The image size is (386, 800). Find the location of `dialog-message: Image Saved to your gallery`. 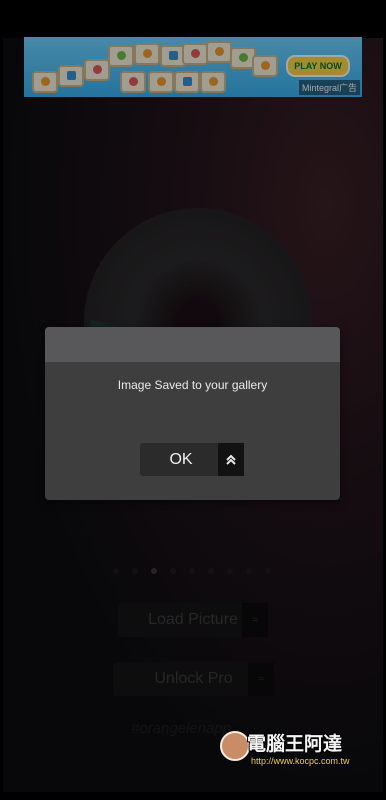

dialog-message: Image Saved to your gallery is located at coordinates (192, 385).